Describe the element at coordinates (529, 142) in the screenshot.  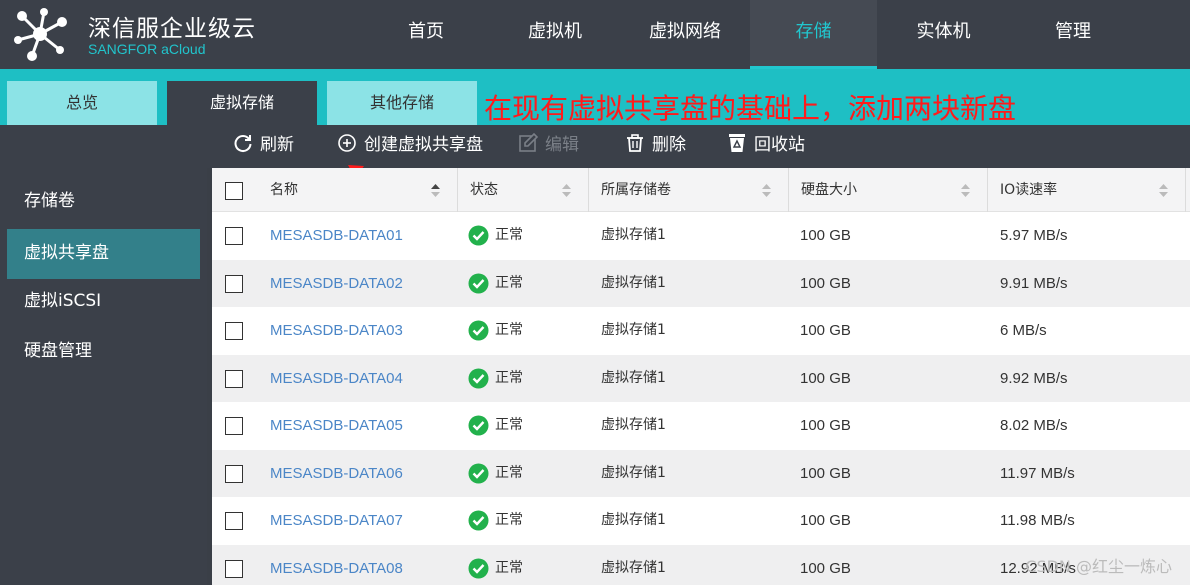
I see `edit-icon` at that location.